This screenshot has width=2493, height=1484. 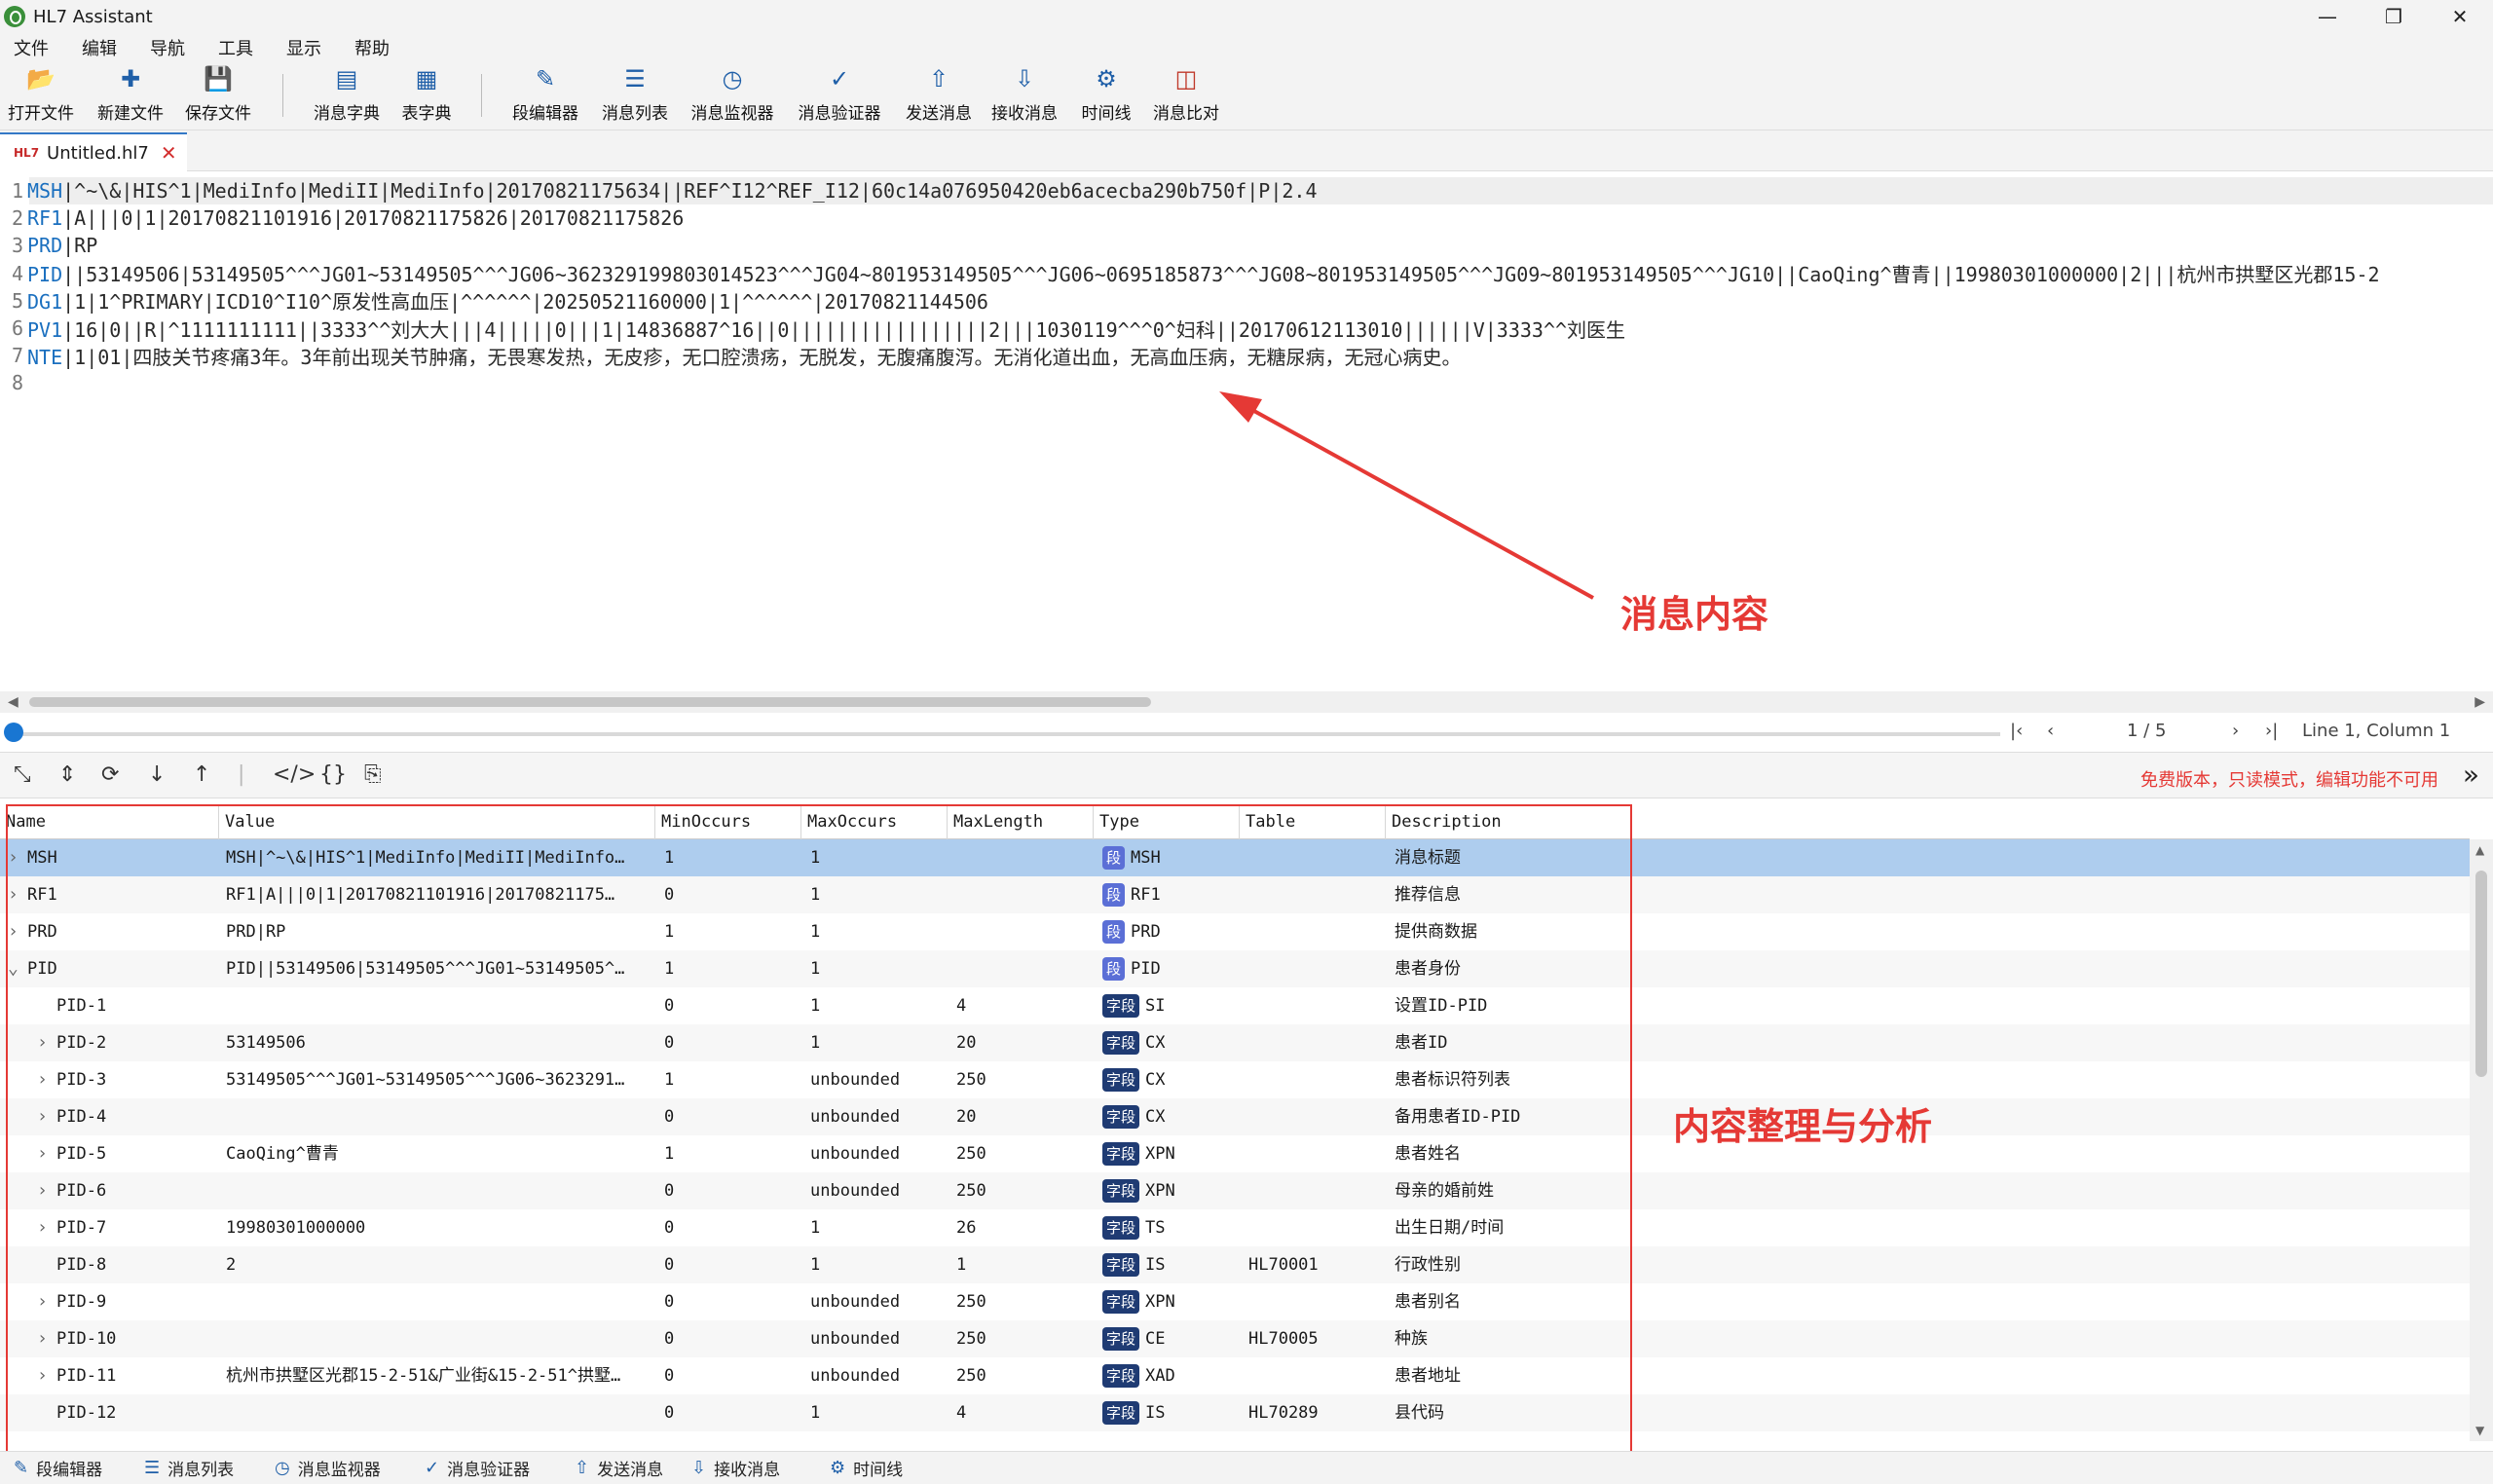 What do you see at coordinates (2482, 1140) in the screenshot?
I see `grid-vertical-scrollbar: ▲ ▼` at bounding box center [2482, 1140].